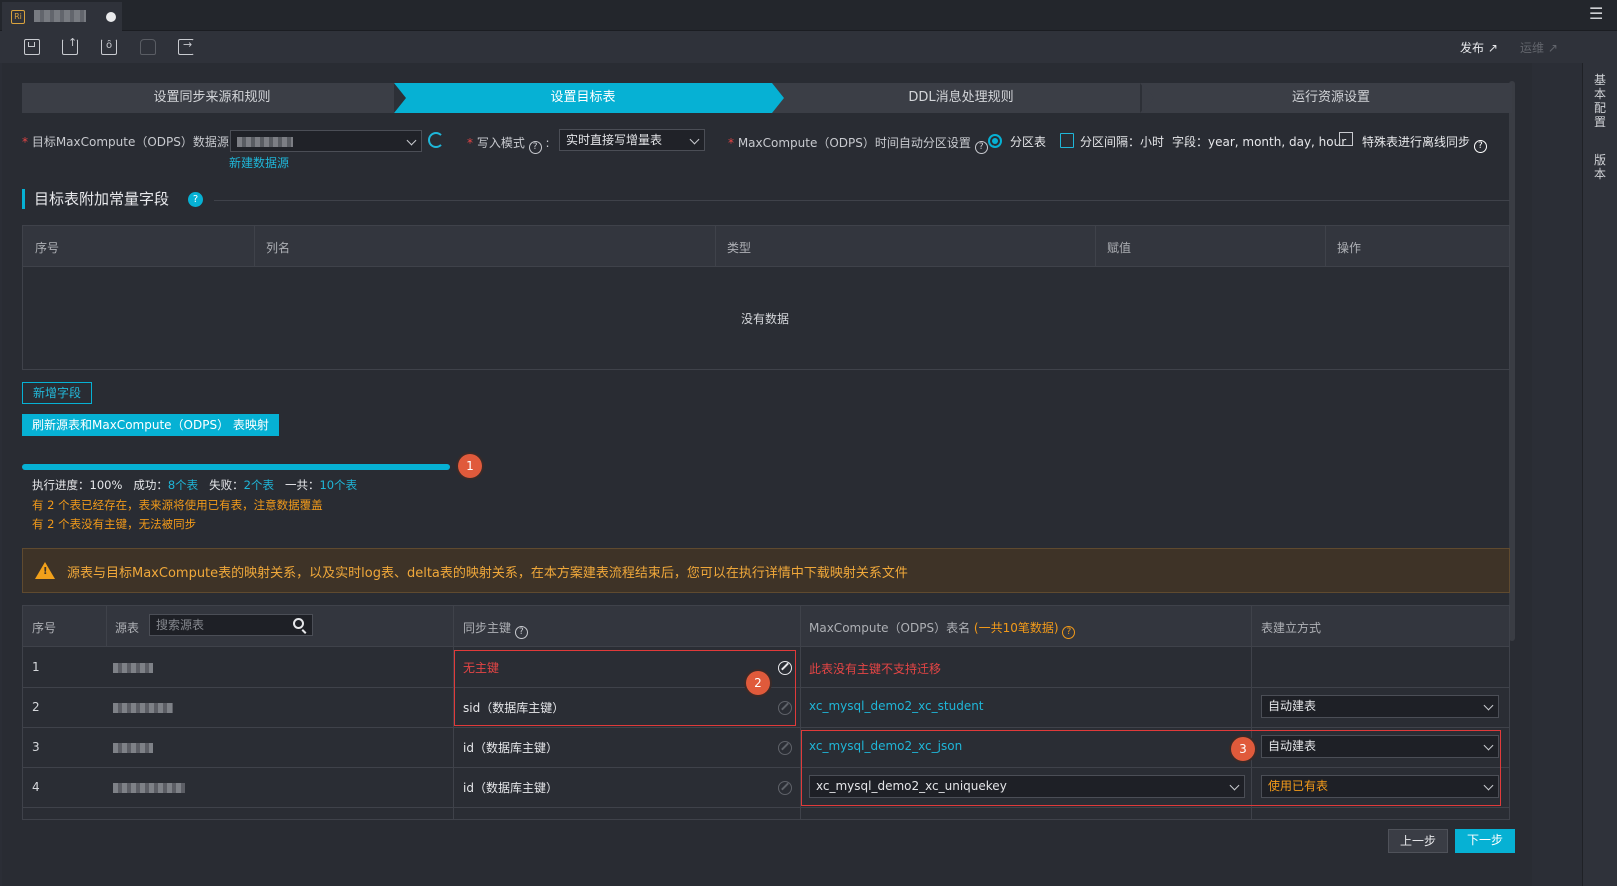 Image resolution: width=1617 pixels, height=886 pixels. What do you see at coordinates (259, 485) in the screenshot?
I see `fail-count: 2个表` at bounding box center [259, 485].